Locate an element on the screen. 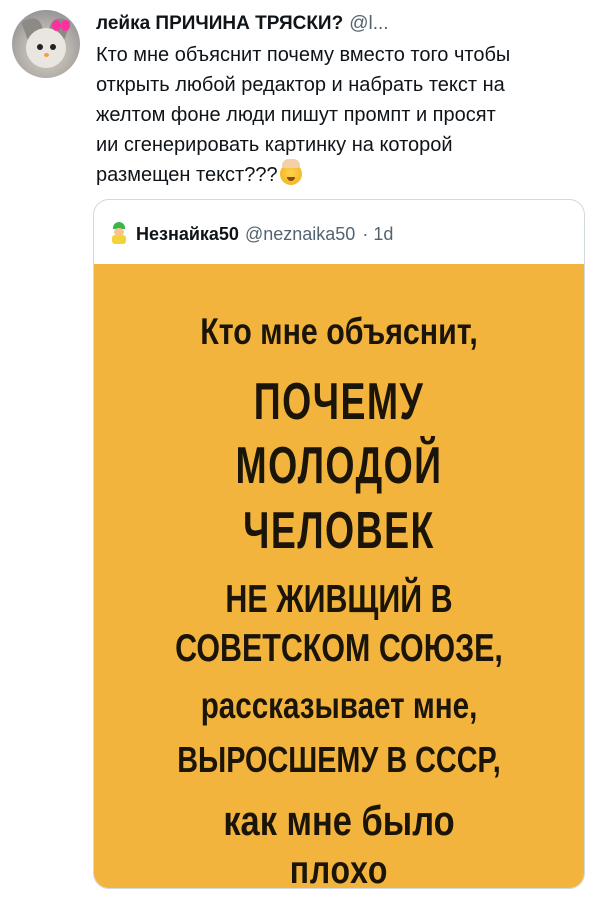 Image resolution: width=599 pixels, height=900 pixels. quoted-tweet-time: · 1d is located at coordinates (377, 234).